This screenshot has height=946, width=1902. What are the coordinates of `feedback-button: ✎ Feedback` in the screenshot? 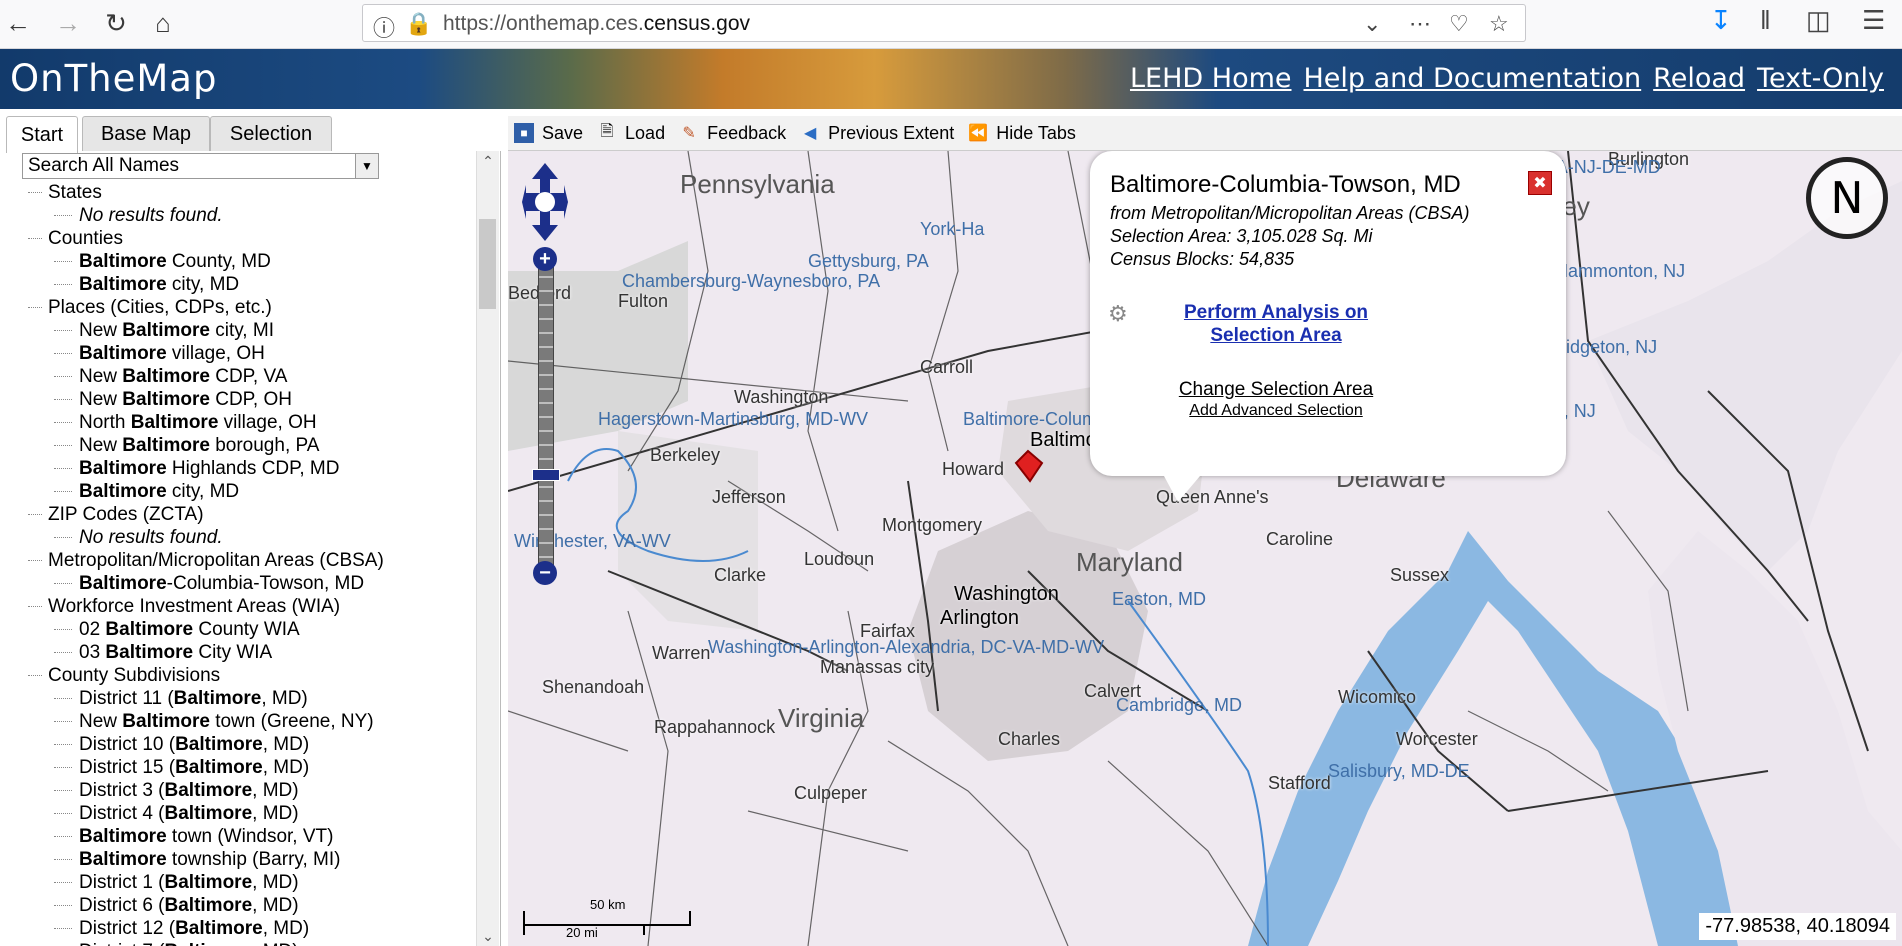 It's located at (732, 133).